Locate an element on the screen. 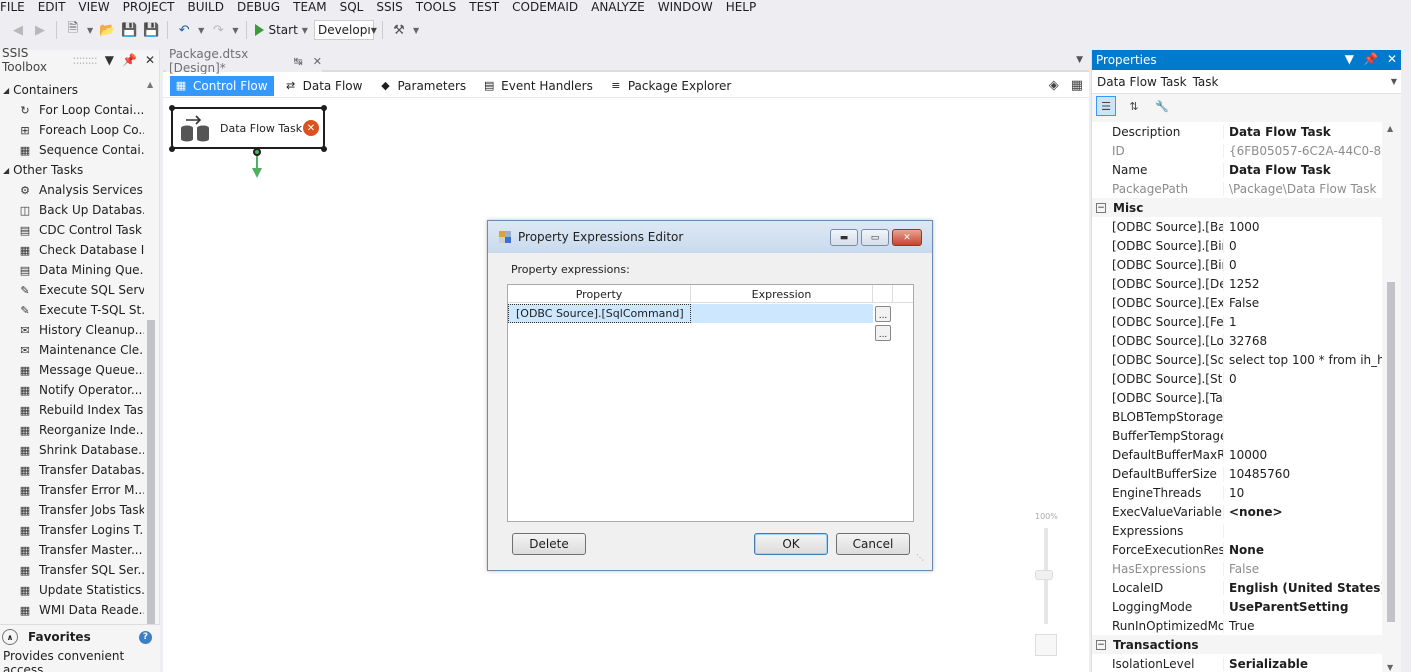 The image size is (1411, 672). favorites-header: ∧ Favorites ? is located at coordinates (80, 637).